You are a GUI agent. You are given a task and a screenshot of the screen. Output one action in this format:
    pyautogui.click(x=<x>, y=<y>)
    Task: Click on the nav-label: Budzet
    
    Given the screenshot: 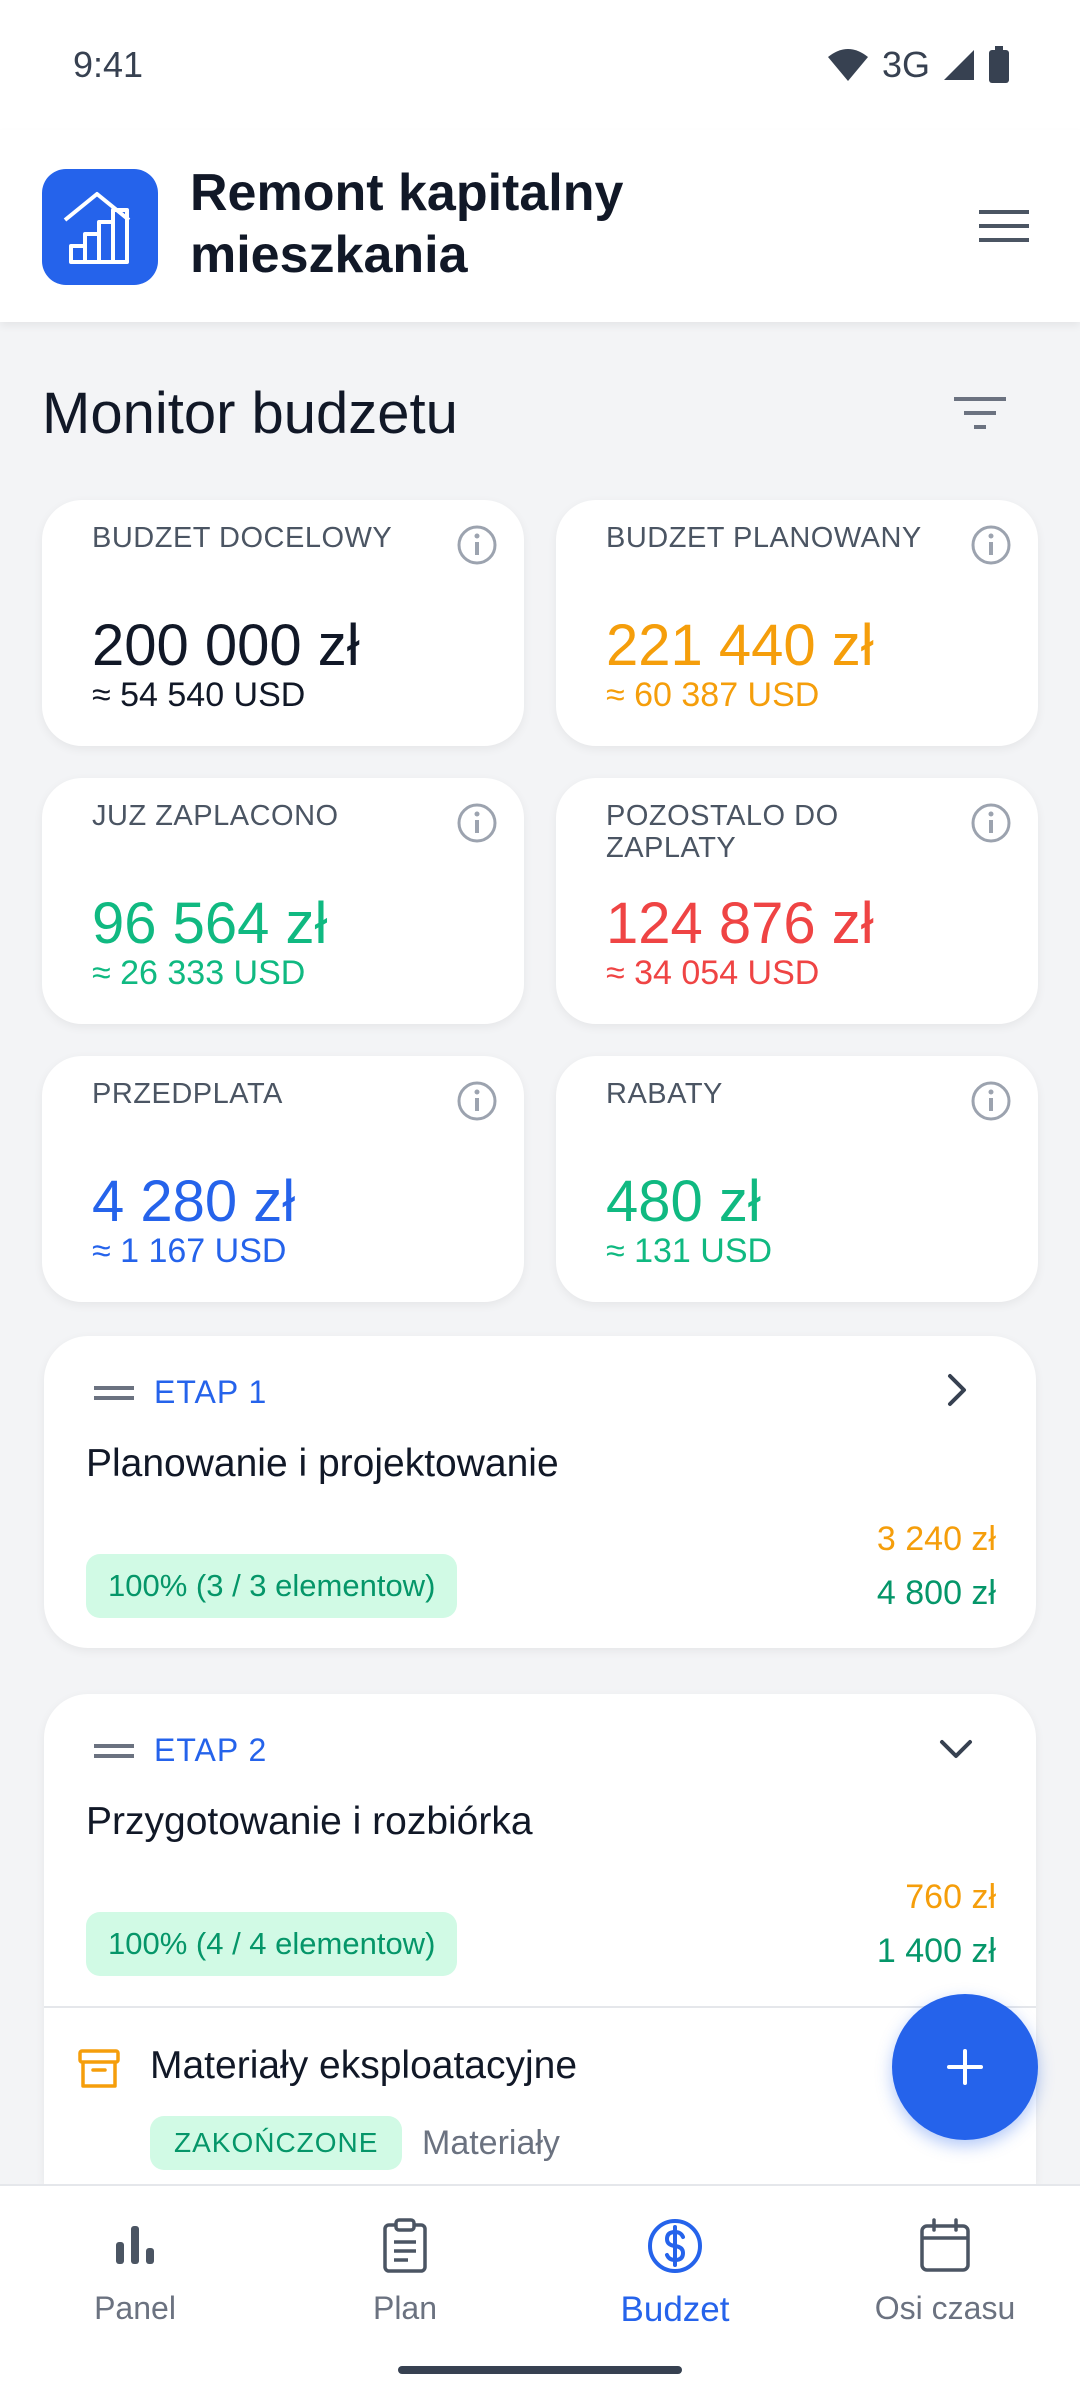 What is the action you would take?
    pyautogui.click(x=675, y=2309)
    